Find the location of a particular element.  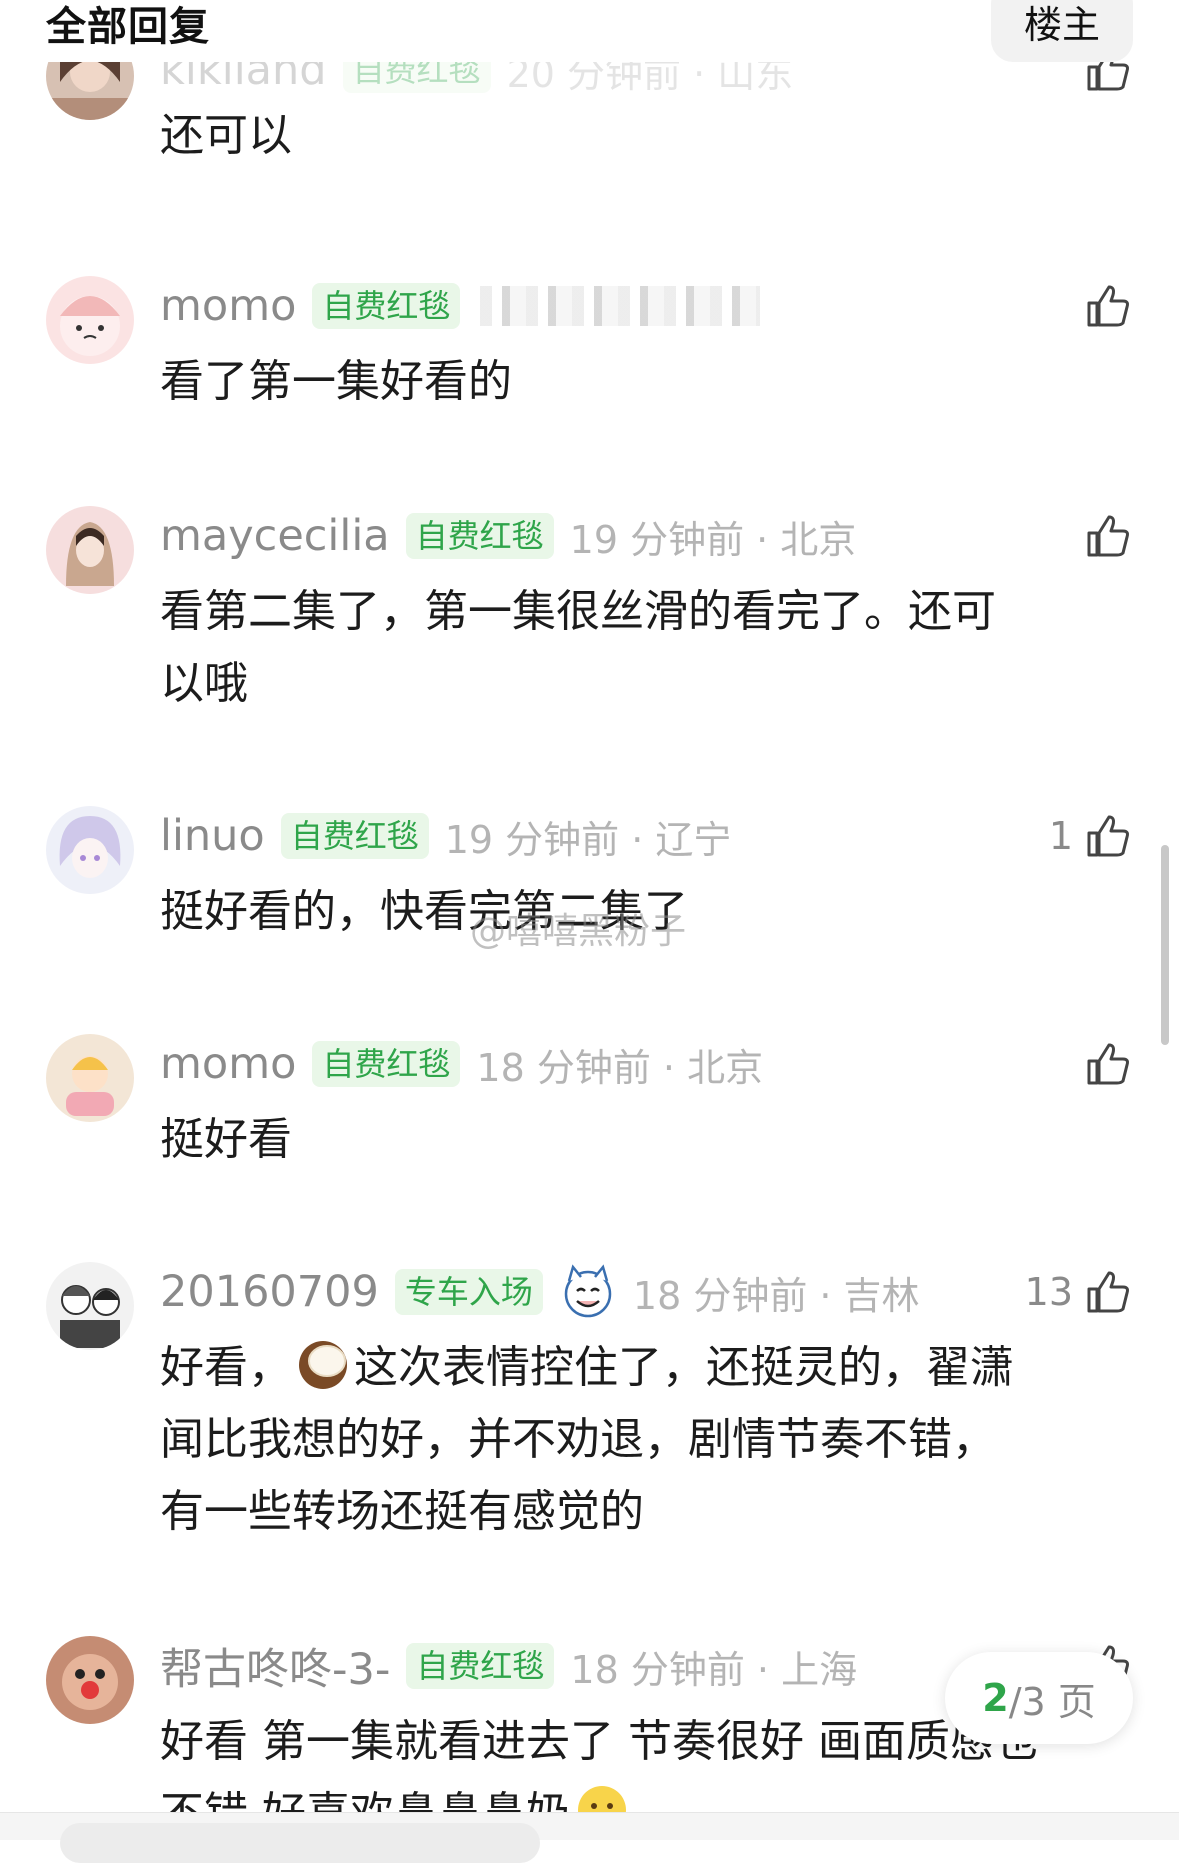

total-pages: /3 页 is located at coordinates (1052, 1701).